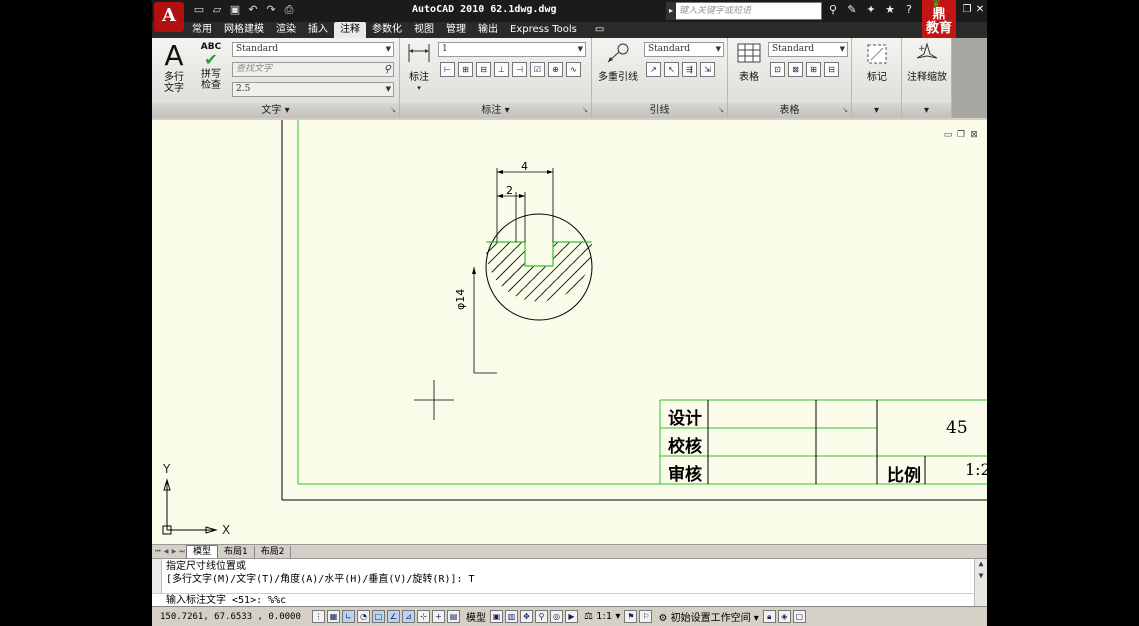  What do you see at coordinates (363, 616) in the screenshot?
I see `polar-tracking-icon: ◔` at bounding box center [363, 616].